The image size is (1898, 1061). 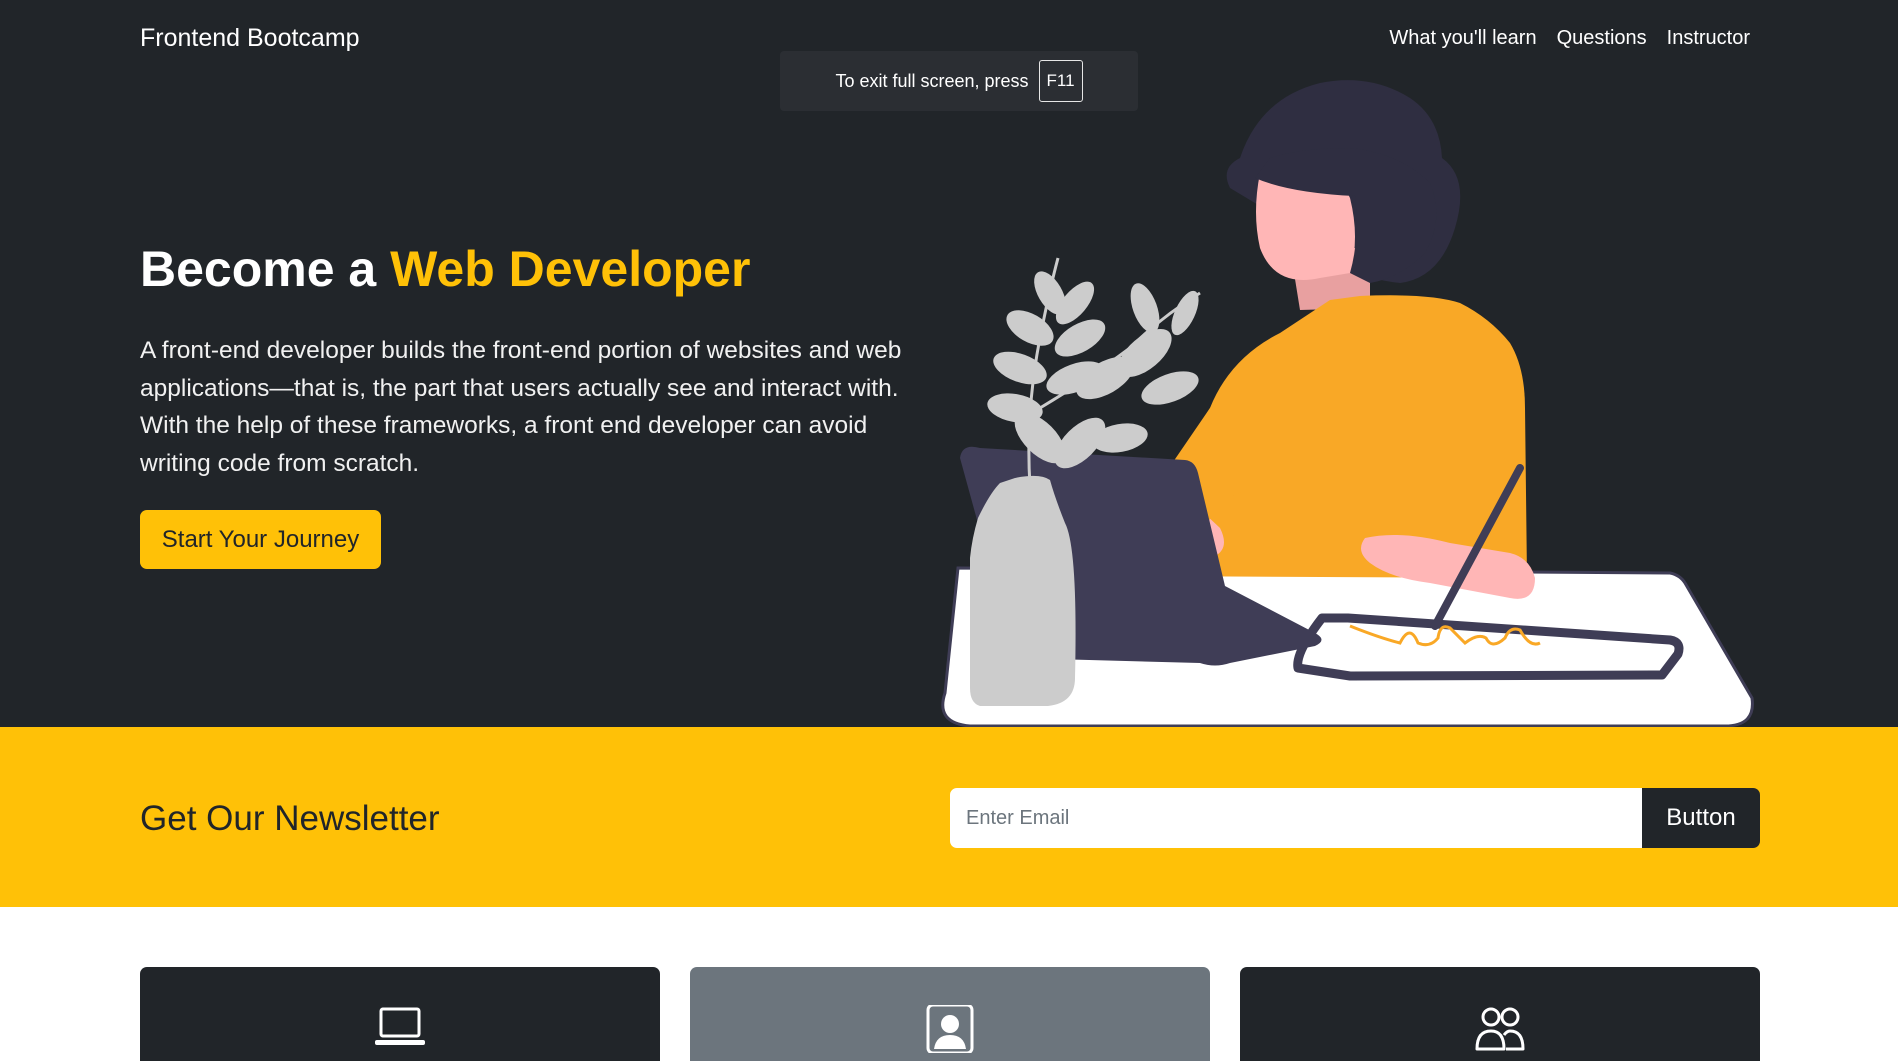 What do you see at coordinates (290, 818) in the screenshot?
I see `newsletter-title: Get Our Newsletter` at bounding box center [290, 818].